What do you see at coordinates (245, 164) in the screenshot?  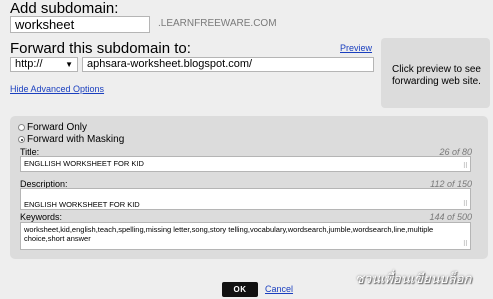 I see `title-input: ENGLLISH WORKSHEET FOR KID ⠿` at bounding box center [245, 164].